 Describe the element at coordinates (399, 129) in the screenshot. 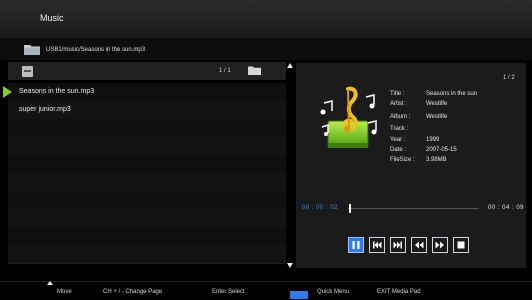

I see `meta-label-track: Track :` at that location.